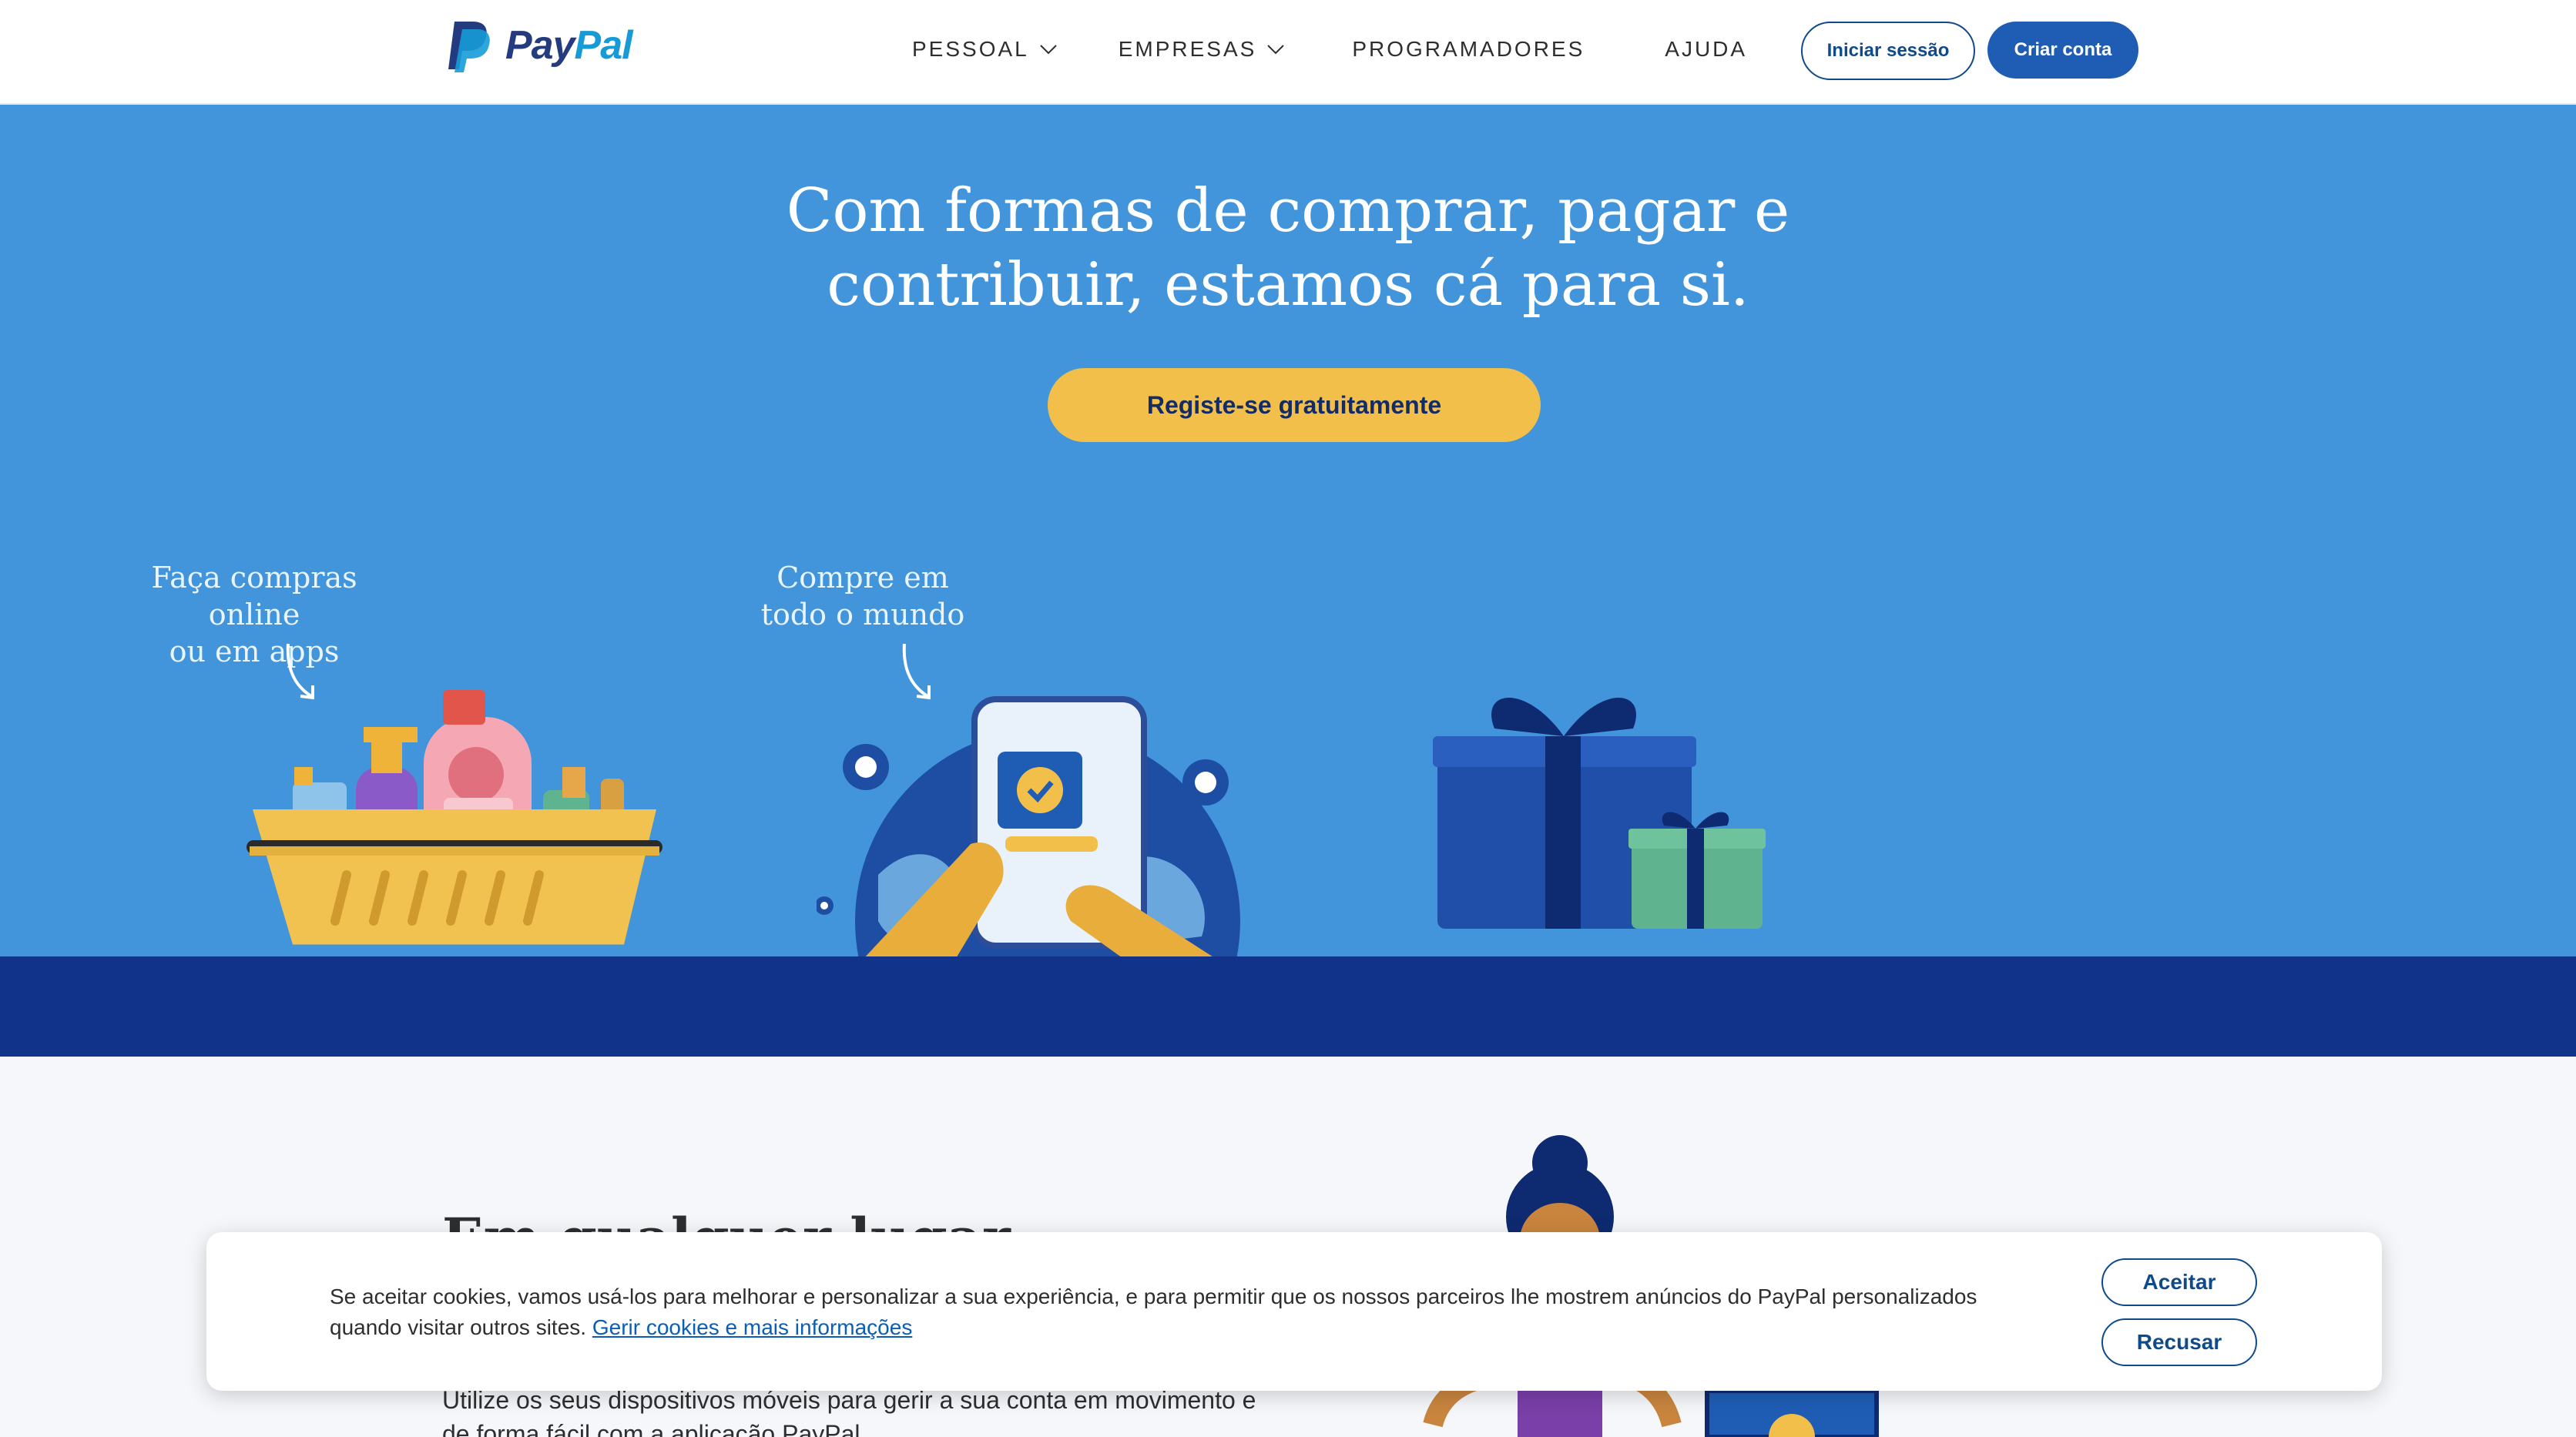 The image size is (2576, 1437). Describe the element at coordinates (603, 45) in the screenshot. I see `wordmark-pal: Pal` at that location.